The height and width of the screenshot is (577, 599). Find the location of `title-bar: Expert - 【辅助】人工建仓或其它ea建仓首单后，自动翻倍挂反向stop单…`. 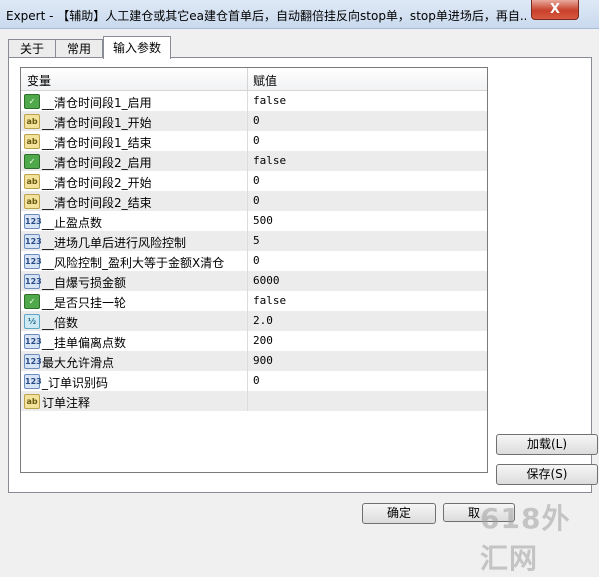

title-bar: Expert - 【辅助】人工建仓或其它ea建仓首单后，自动翻倍挂反向stop单… is located at coordinates (299, 14).